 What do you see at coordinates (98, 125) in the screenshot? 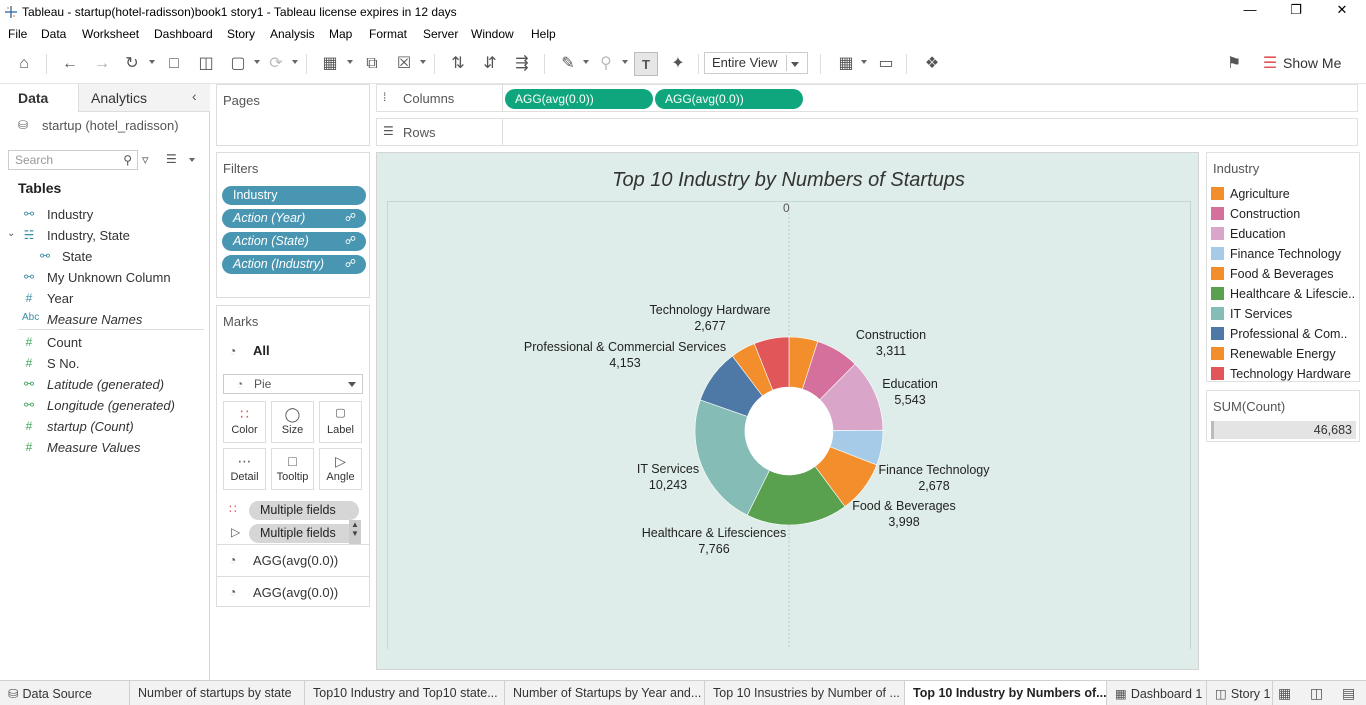
I see `datasource-item: ⛁ startup (hotel_radisson)` at bounding box center [98, 125].